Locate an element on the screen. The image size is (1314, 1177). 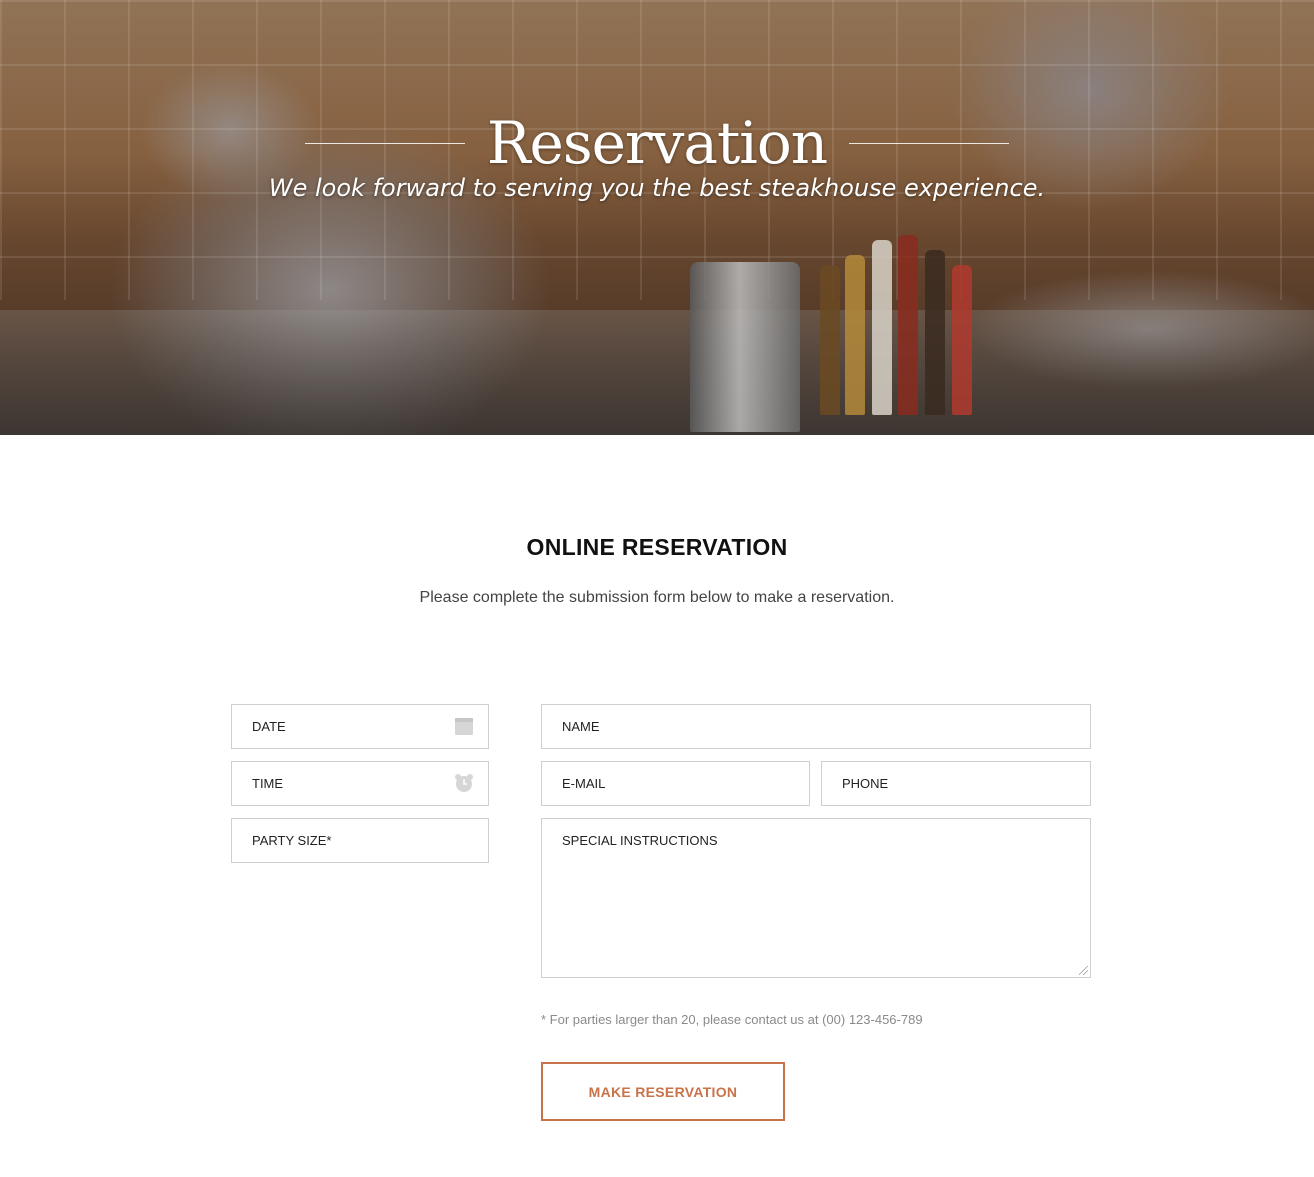
make-reservation-button: MAKE RESERVATION is located at coordinates (663, 1091).